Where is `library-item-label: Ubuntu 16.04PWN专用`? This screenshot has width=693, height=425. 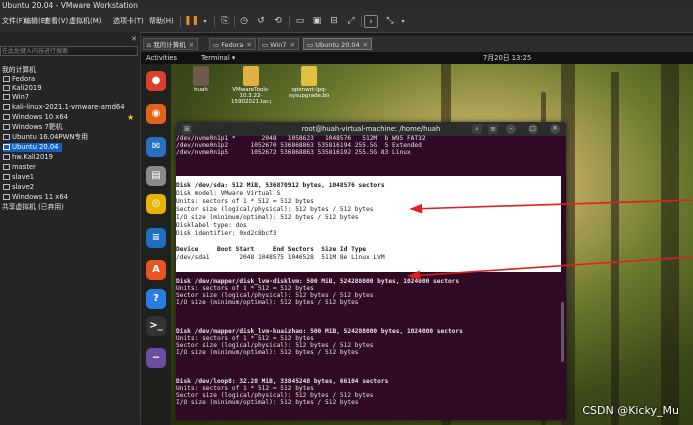
library-item-label: Ubuntu 16.04PWN专用 is located at coordinates (50, 137).